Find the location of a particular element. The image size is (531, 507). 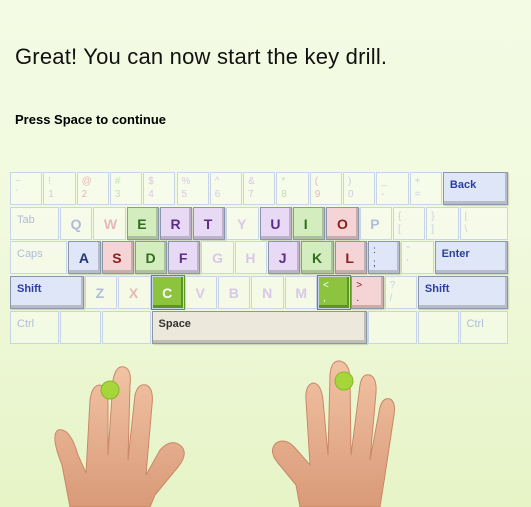

key-rbracket: }] is located at coordinates (442, 223).